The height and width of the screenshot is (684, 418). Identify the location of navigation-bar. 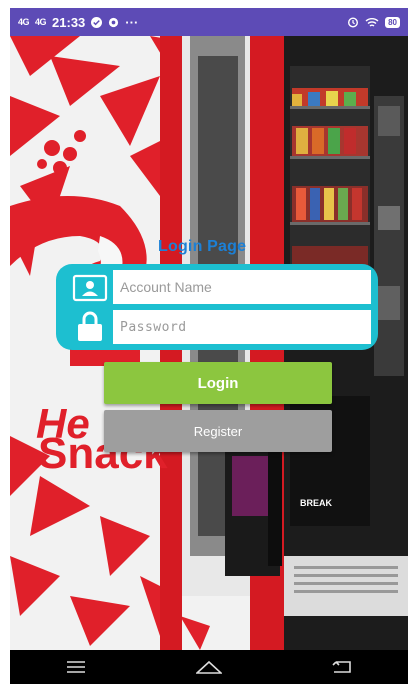
(209, 667).